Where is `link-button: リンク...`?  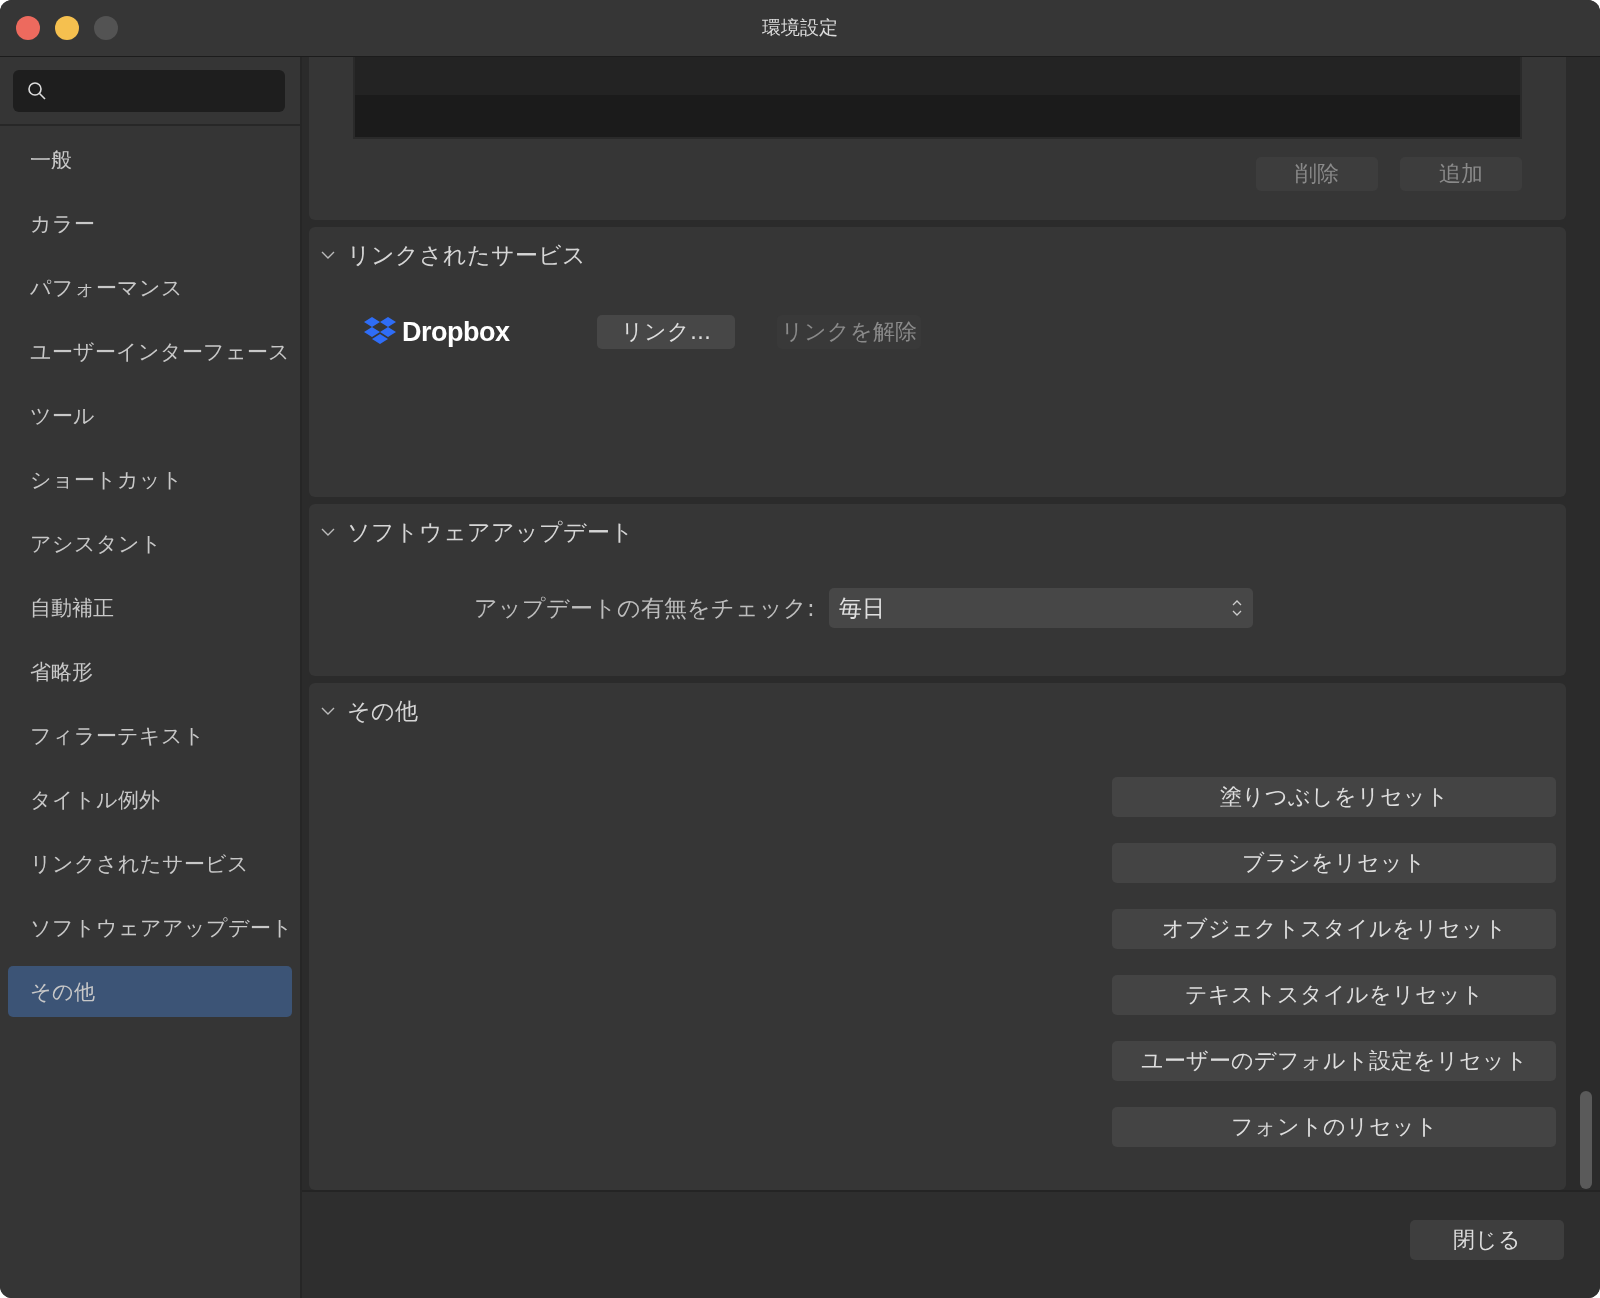
link-button: リンク... is located at coordinates (666, 332).